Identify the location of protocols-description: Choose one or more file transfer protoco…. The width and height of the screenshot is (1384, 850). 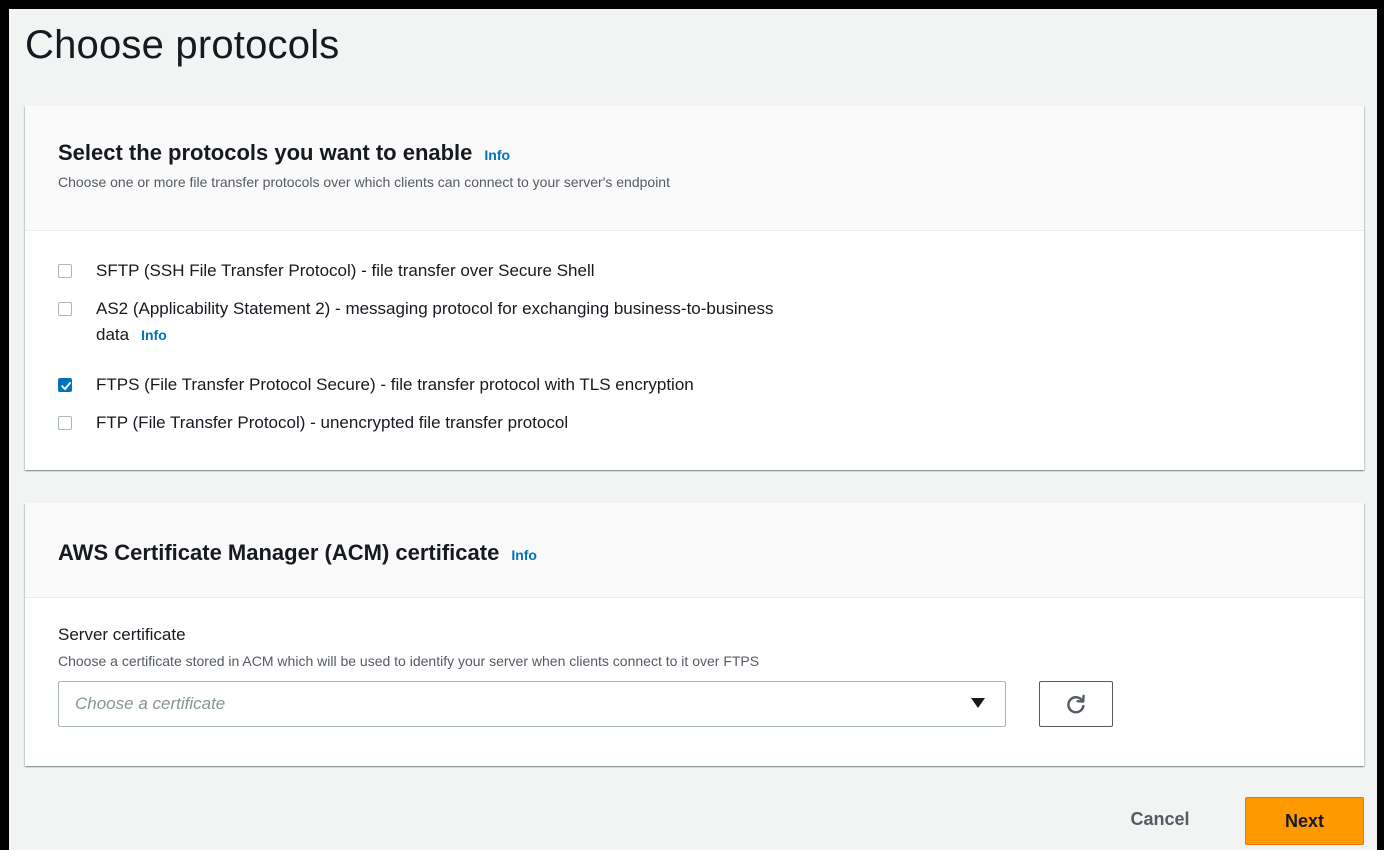
(364, 182).